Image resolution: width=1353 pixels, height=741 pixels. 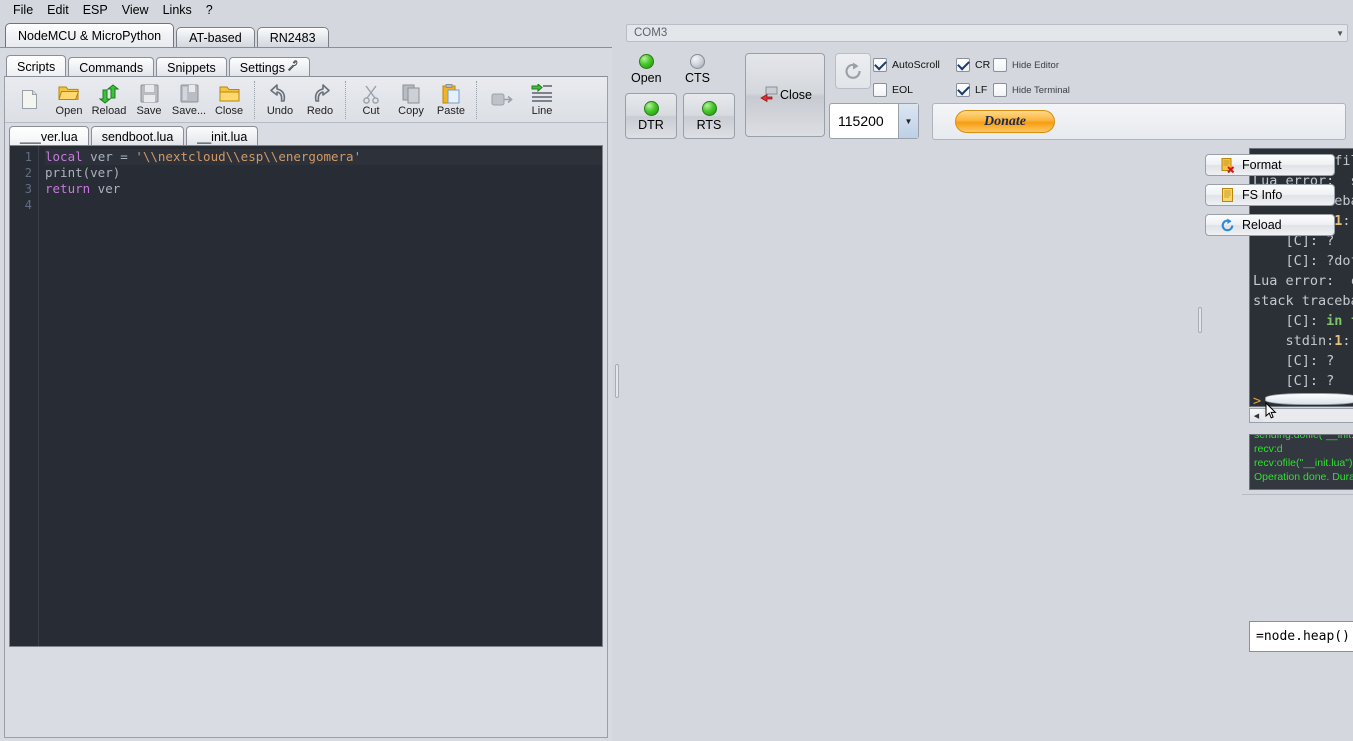 What do you see at coordinates (109, 110) in the screenshot?
I see `toolbar-reload-label: Reload` at bounding box center [109, 110].